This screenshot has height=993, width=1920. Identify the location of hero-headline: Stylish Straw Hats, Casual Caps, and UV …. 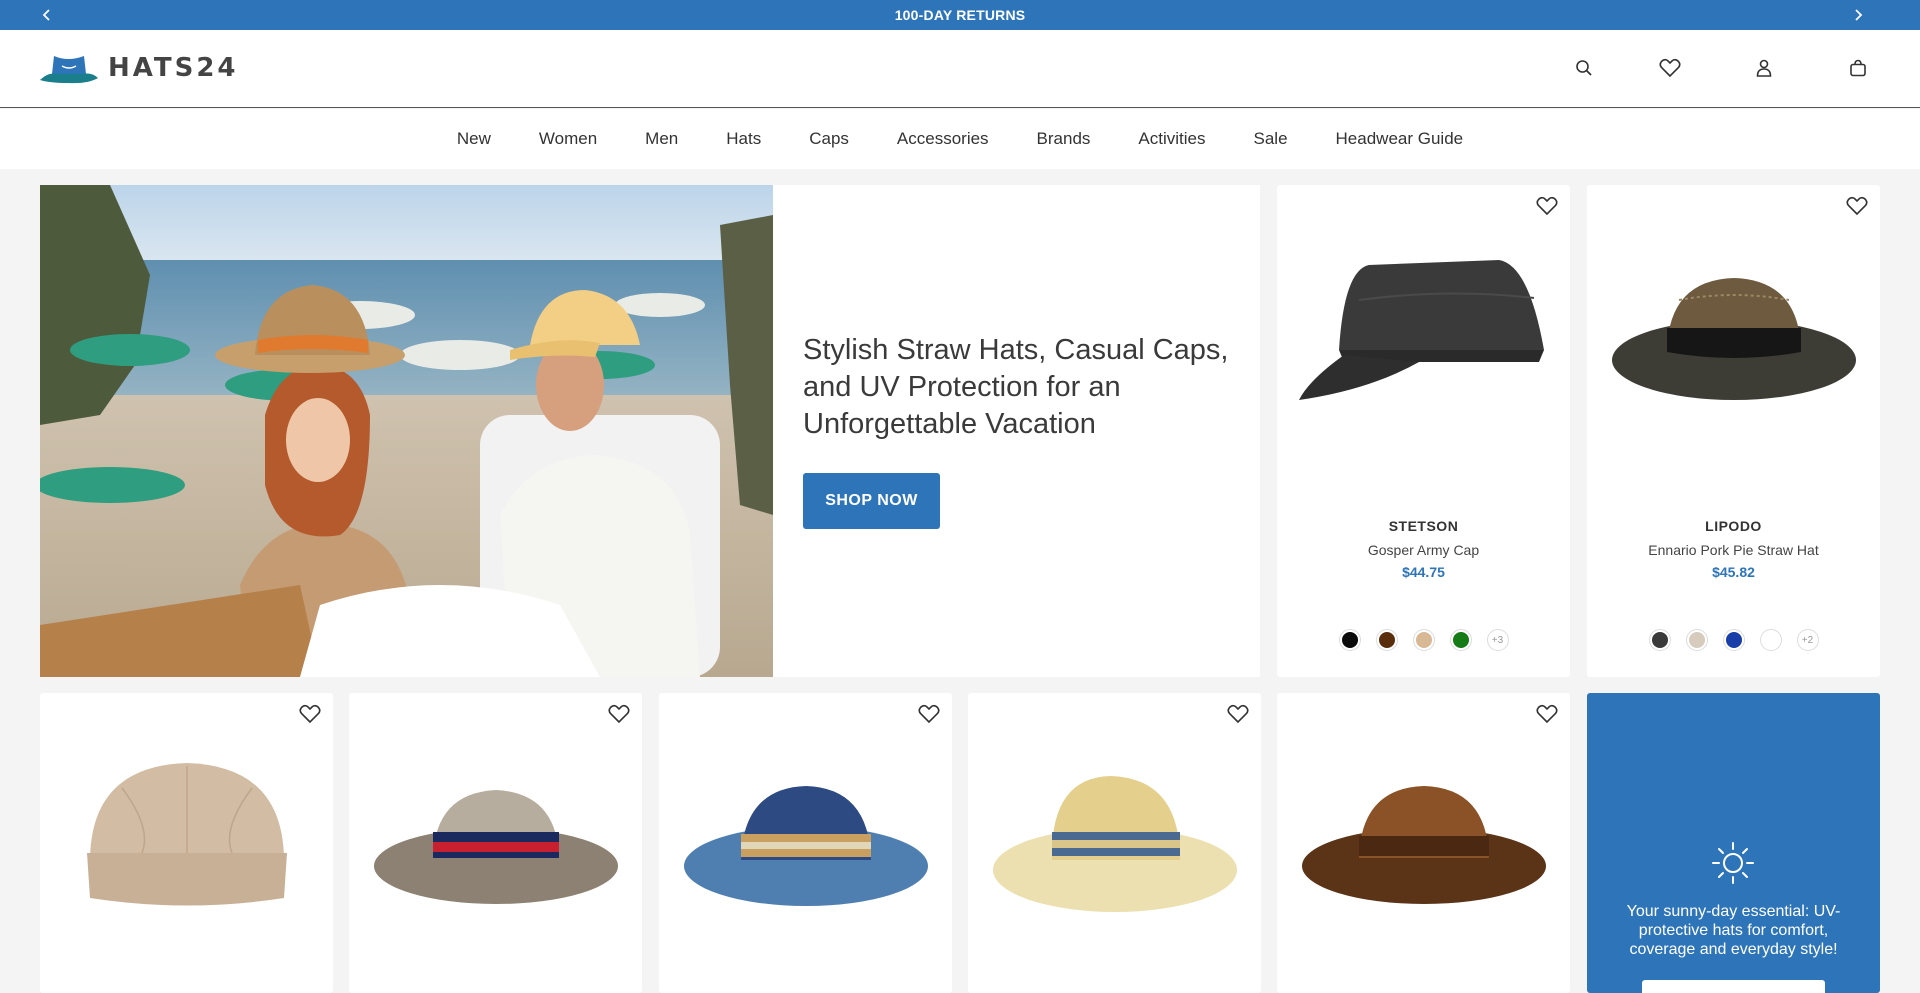
(1016, 387).